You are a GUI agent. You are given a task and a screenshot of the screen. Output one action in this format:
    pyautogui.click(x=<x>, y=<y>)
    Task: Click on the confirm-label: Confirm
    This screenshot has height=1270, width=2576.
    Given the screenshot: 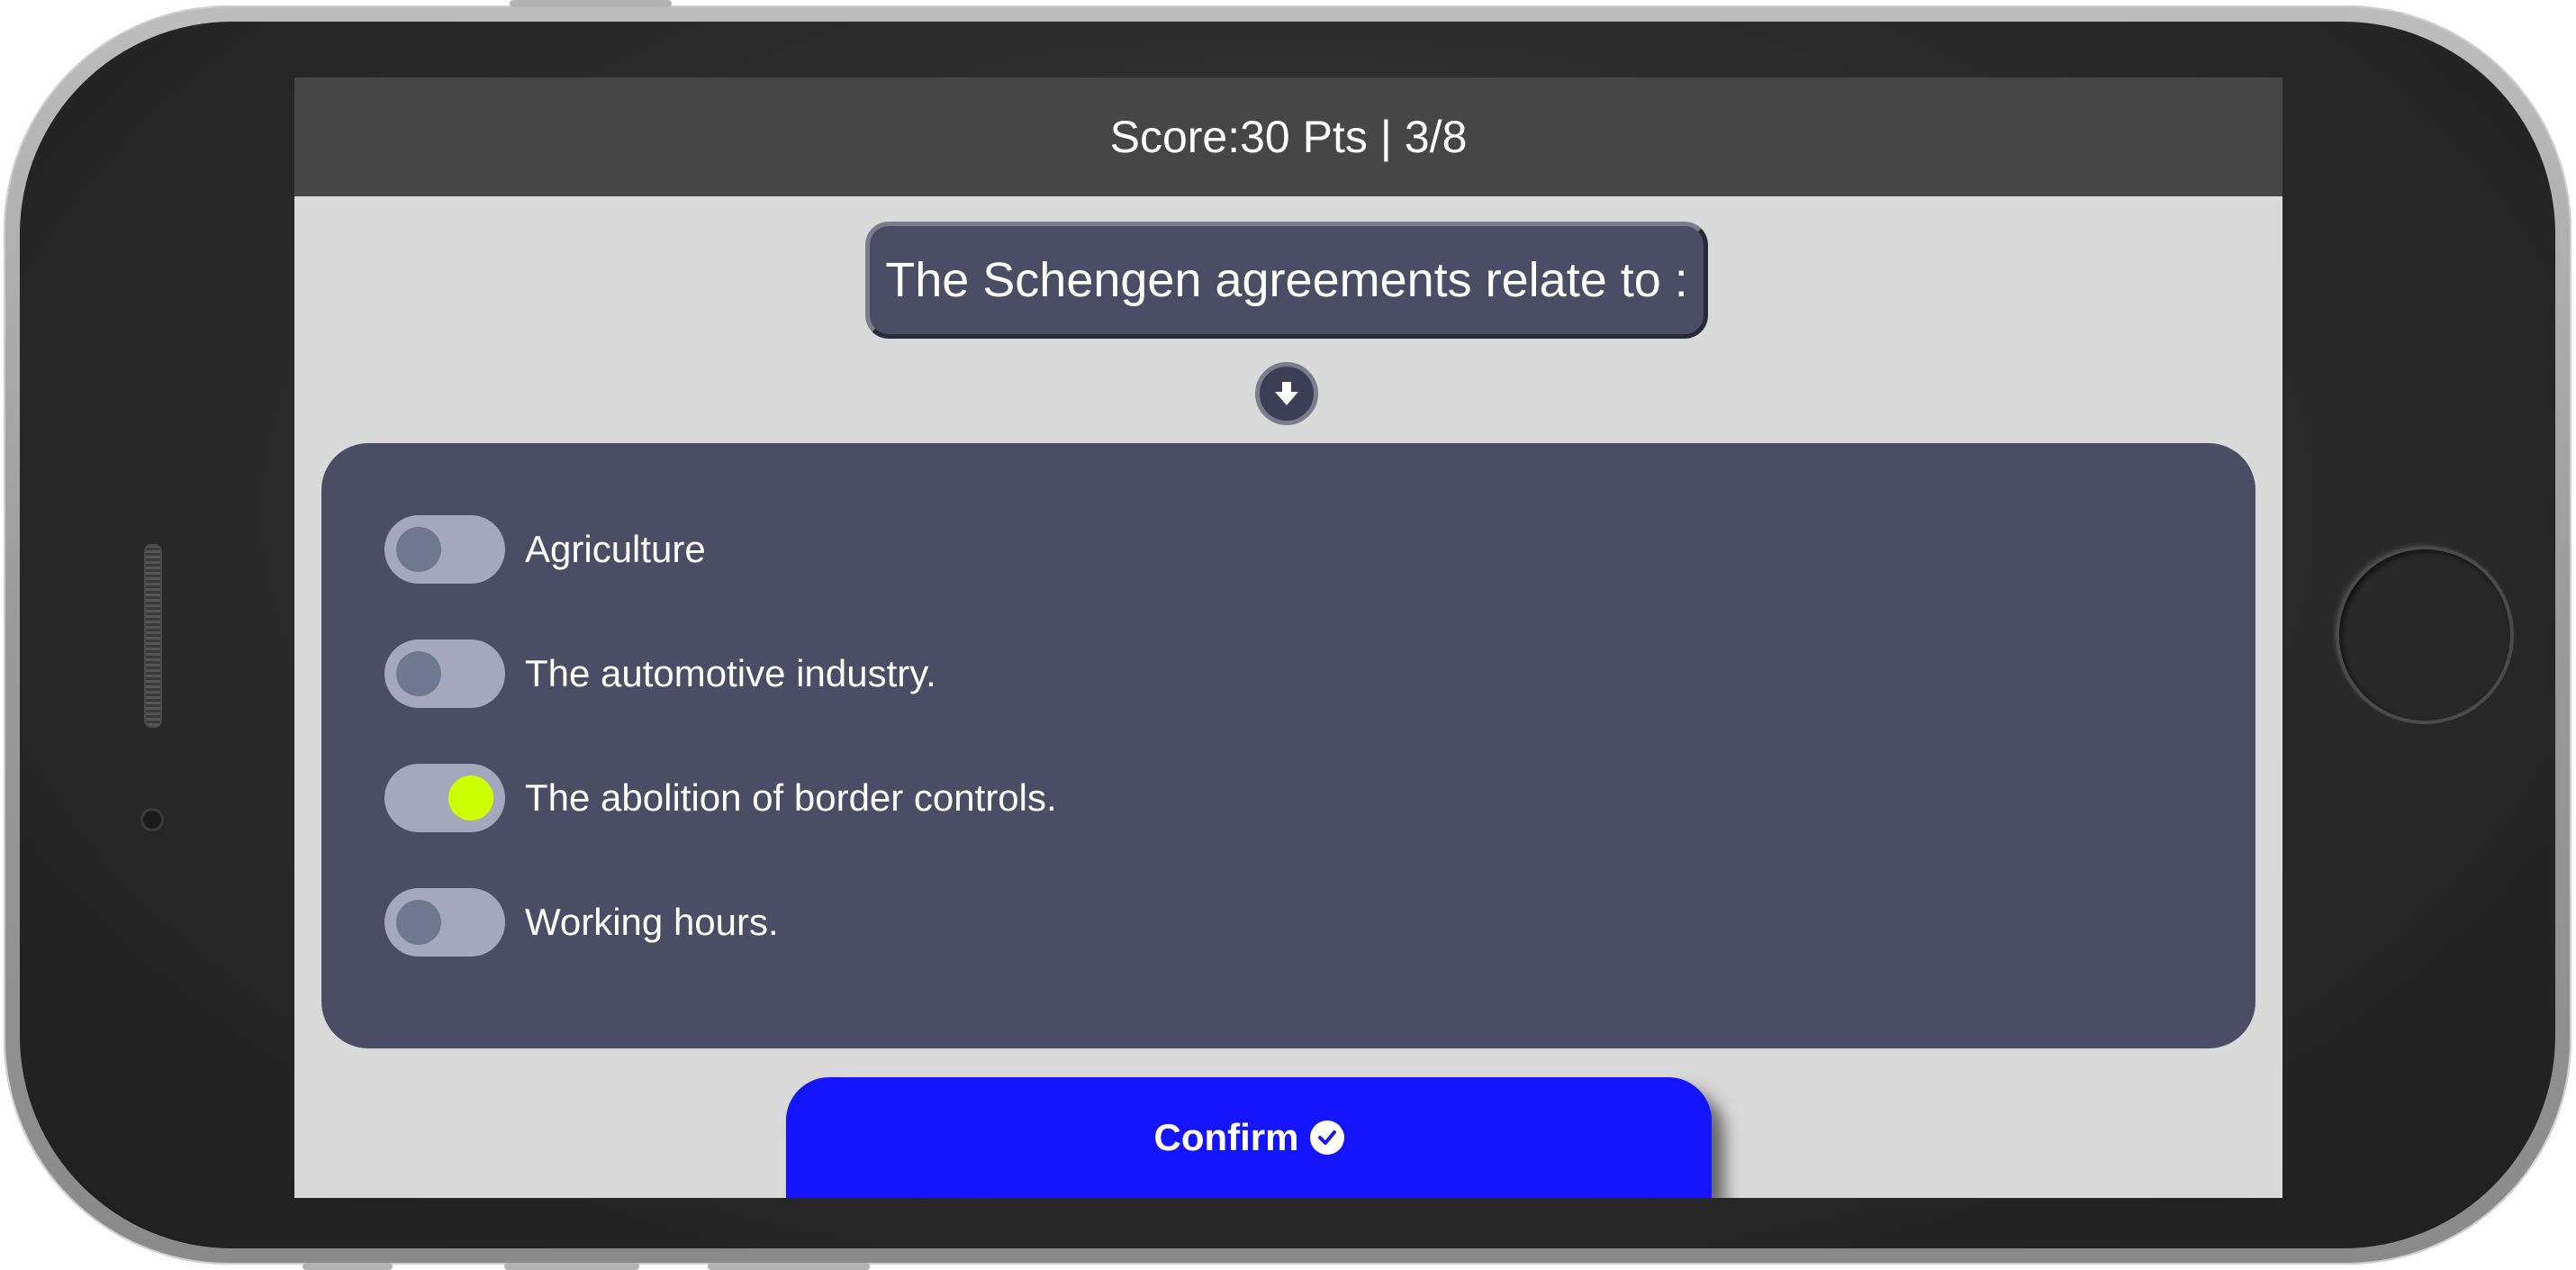 What is the action you would take?
    pyautogui.click(x=1226, y=1137)
    